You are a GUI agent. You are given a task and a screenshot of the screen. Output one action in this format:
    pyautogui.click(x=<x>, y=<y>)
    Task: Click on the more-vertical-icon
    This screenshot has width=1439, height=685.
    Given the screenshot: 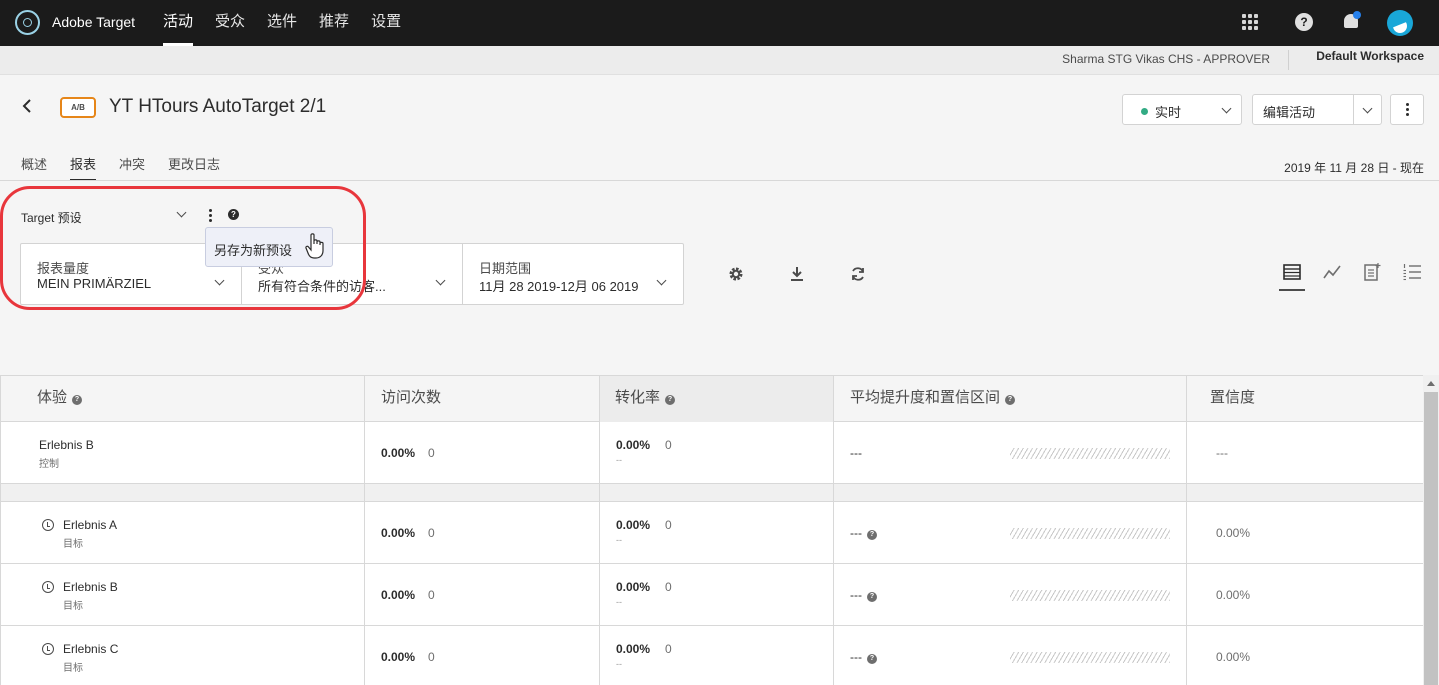 What is the action you would take?
    pyautogui.click(x=1407, y=109)
    